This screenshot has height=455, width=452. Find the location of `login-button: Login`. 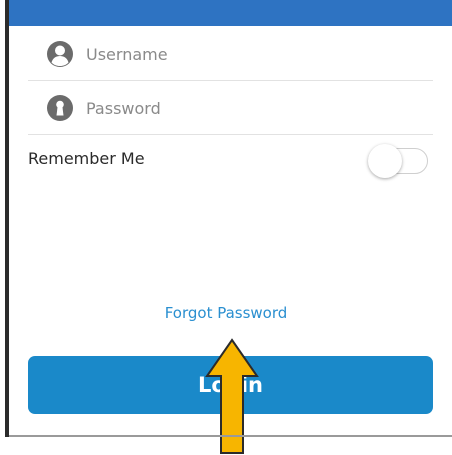

login-button: Login is located at coordinates (230, 385).